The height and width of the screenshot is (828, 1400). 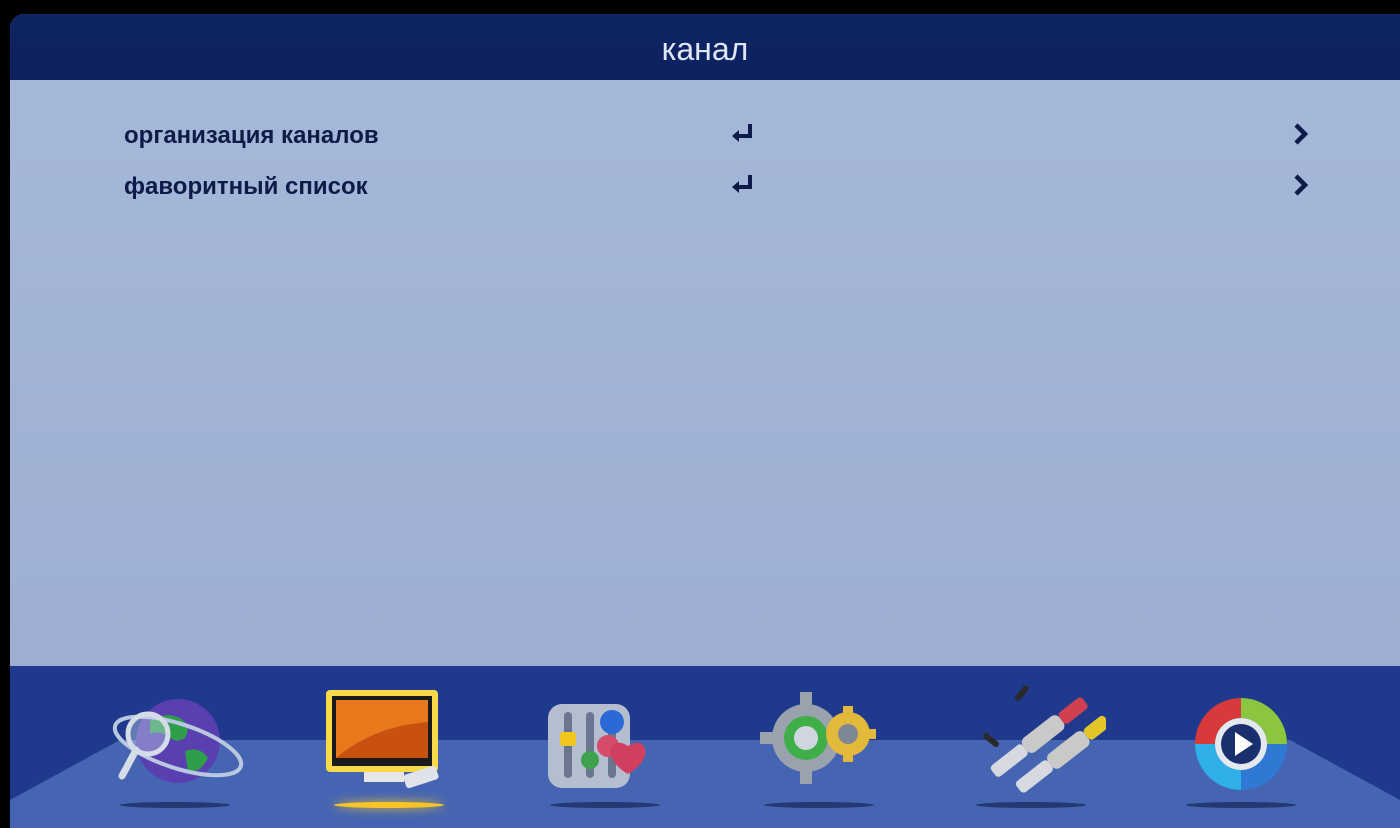 What do you see at coordinates (705, 47) in the screenshot?
I see `page-title: канал` at bounding box center [705, 47].